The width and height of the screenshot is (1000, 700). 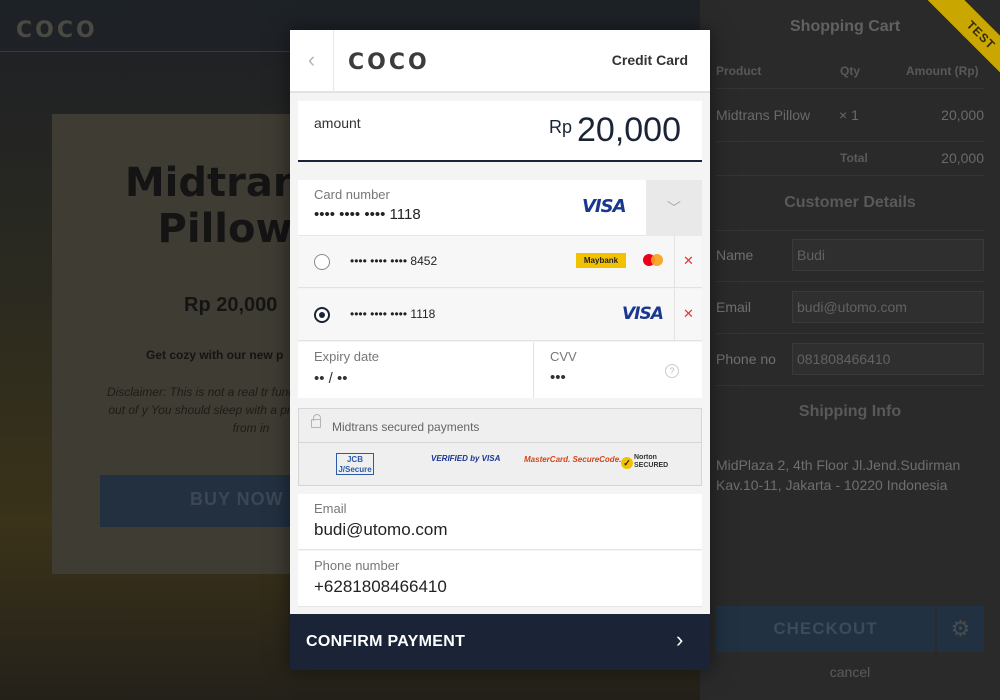 What do you see at coordinates (573, 459) in the screenshot?
I see `mastercard-securecode-logo-icon: MasterCard. SecureCode.` at bounding box center [573, 459].